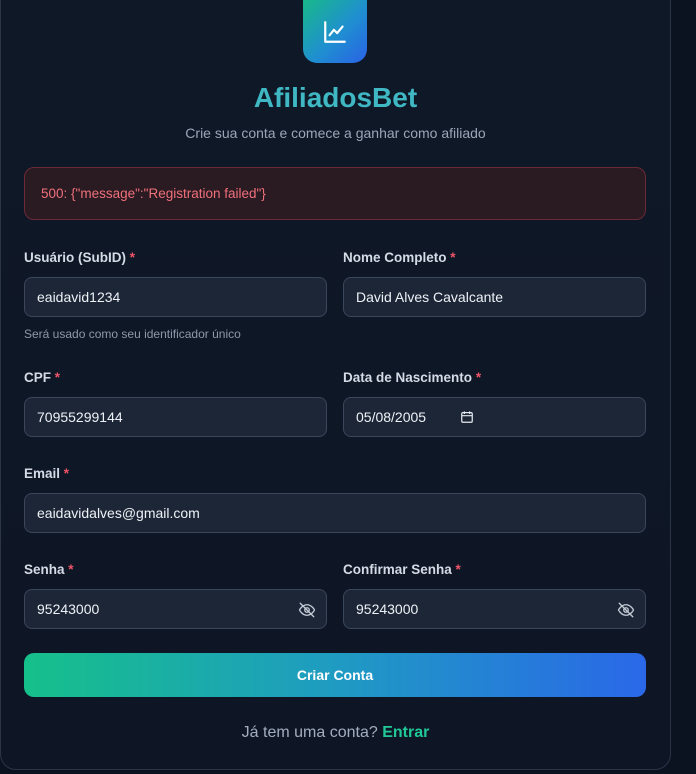 This screenshot has width=696, height=774. What do you see at coordinates (175, 297) in the screenshot?
I see `username-input: eaidavid1234` at bounding box center [175, 297].